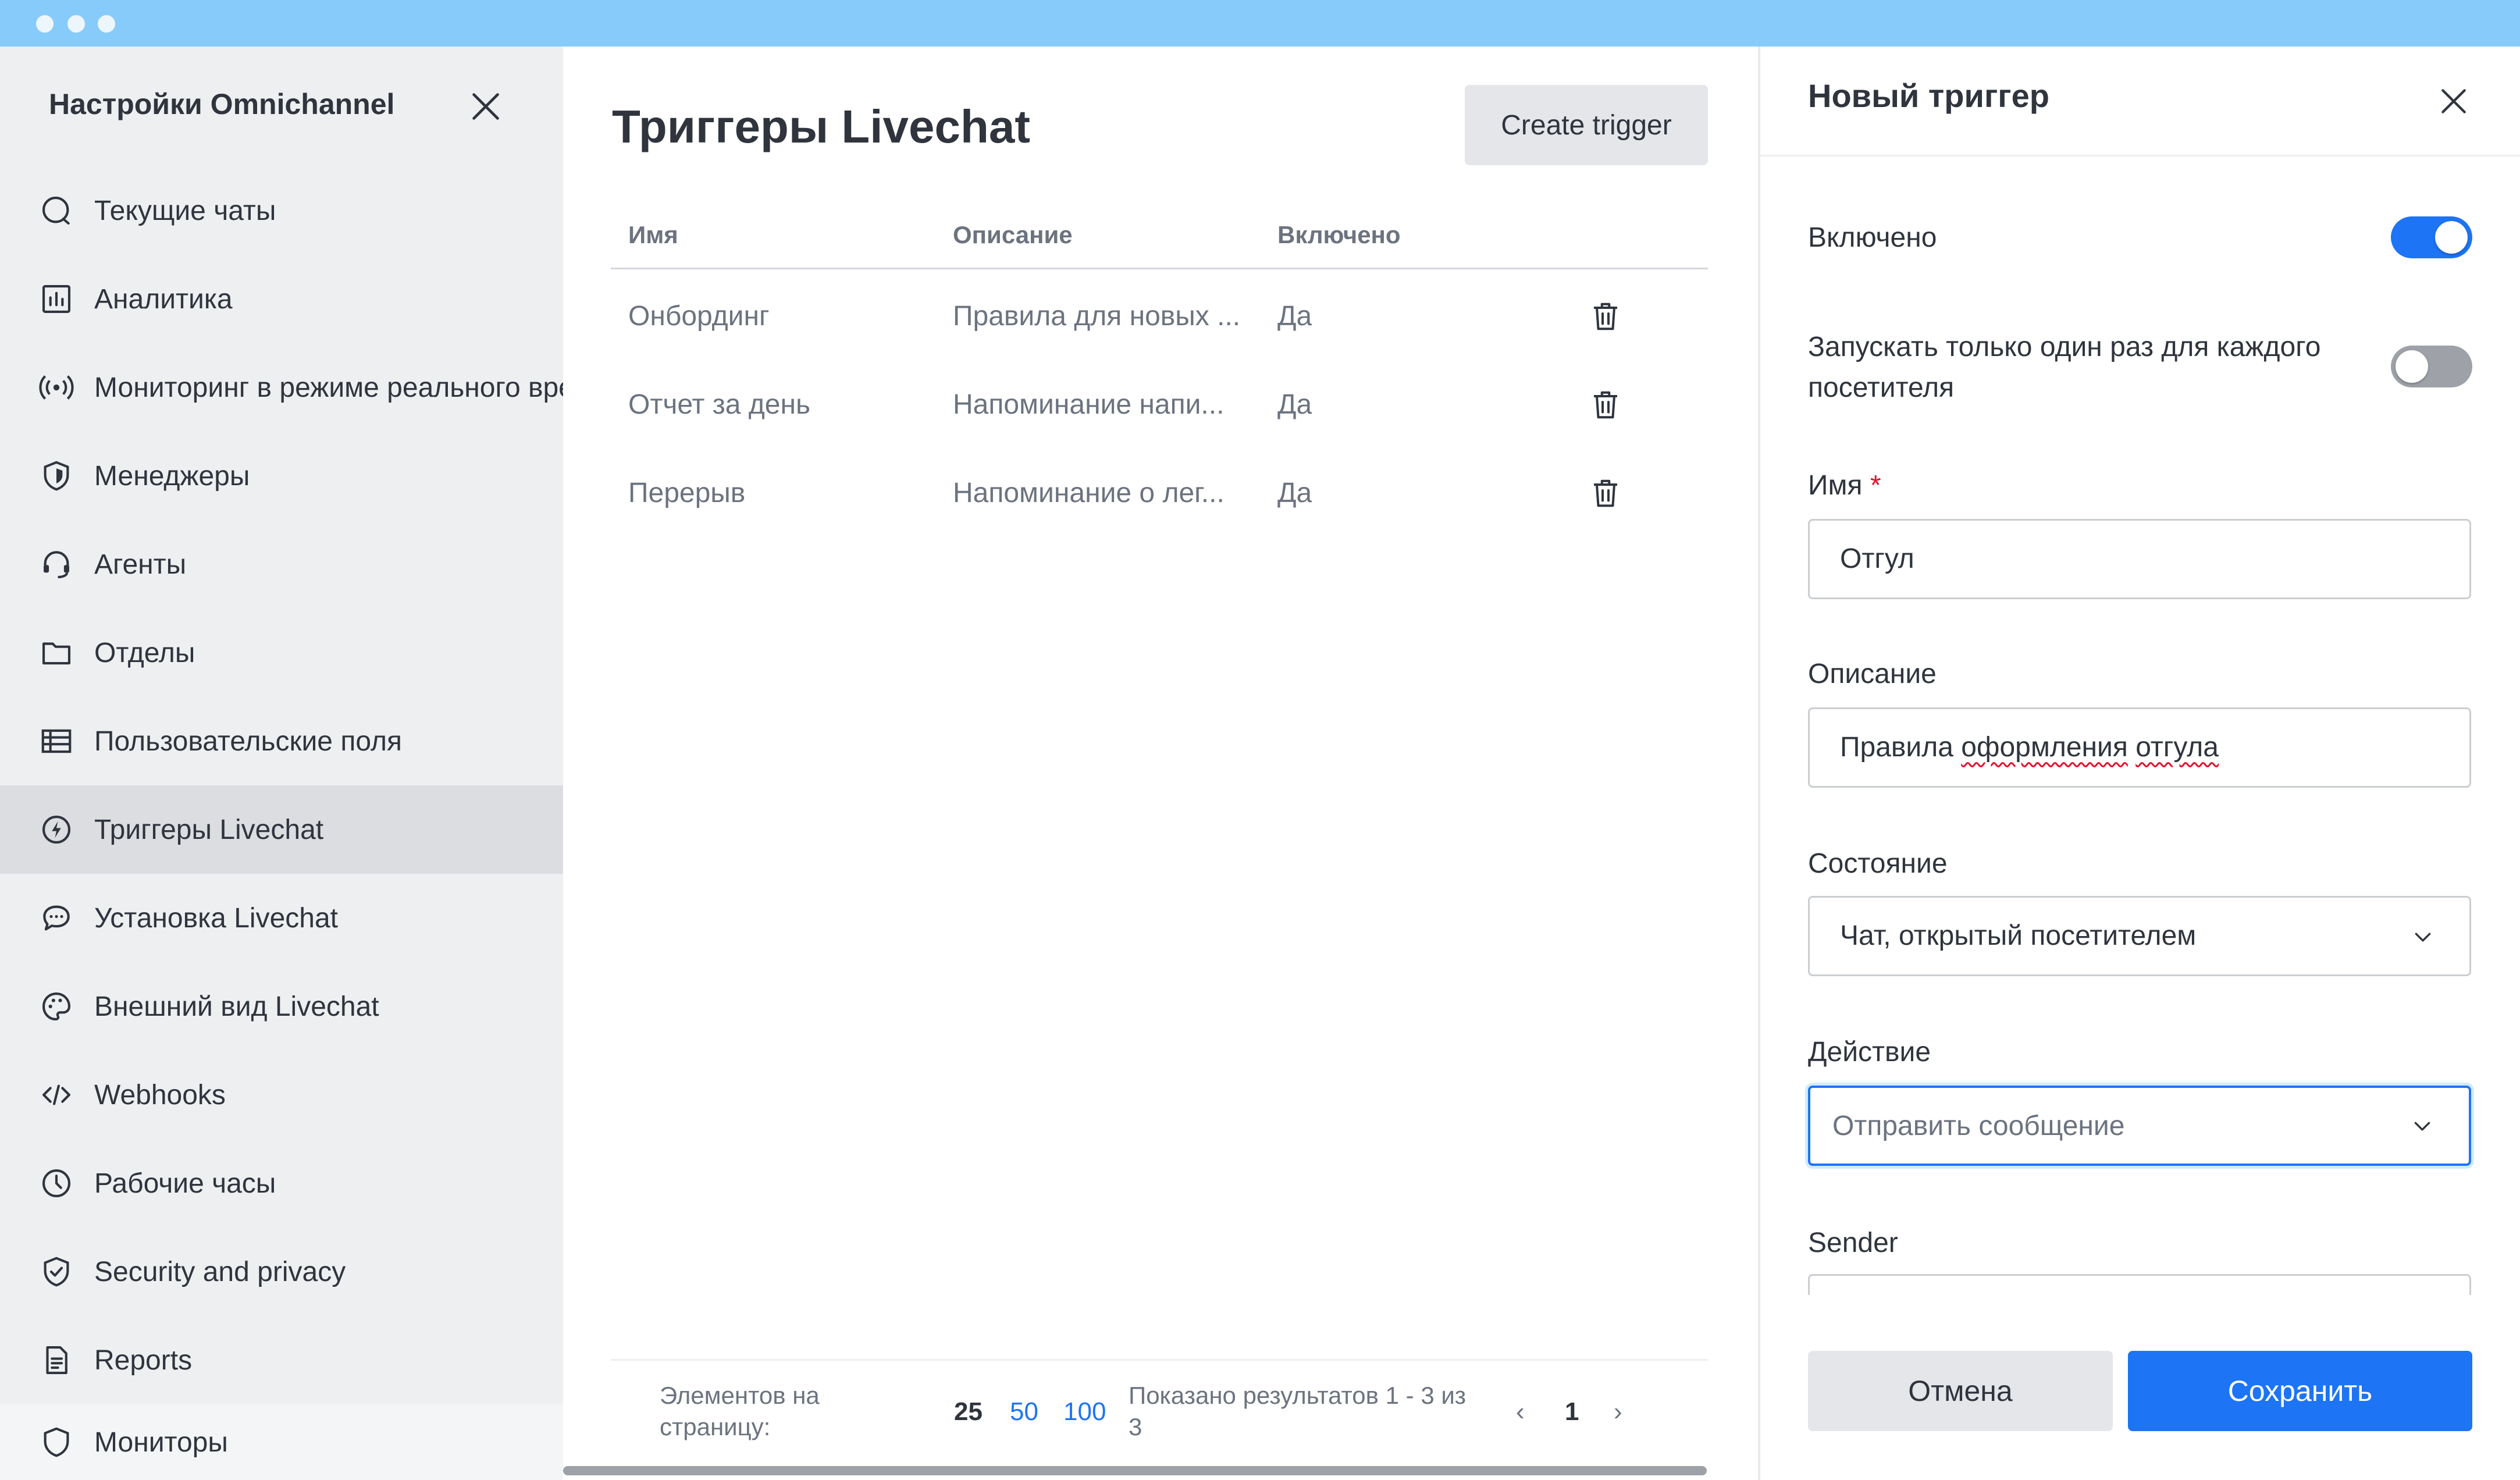  Describe the element at coordinates (56, 387) in the screenshot. I see `broadcast-icon` at that location.